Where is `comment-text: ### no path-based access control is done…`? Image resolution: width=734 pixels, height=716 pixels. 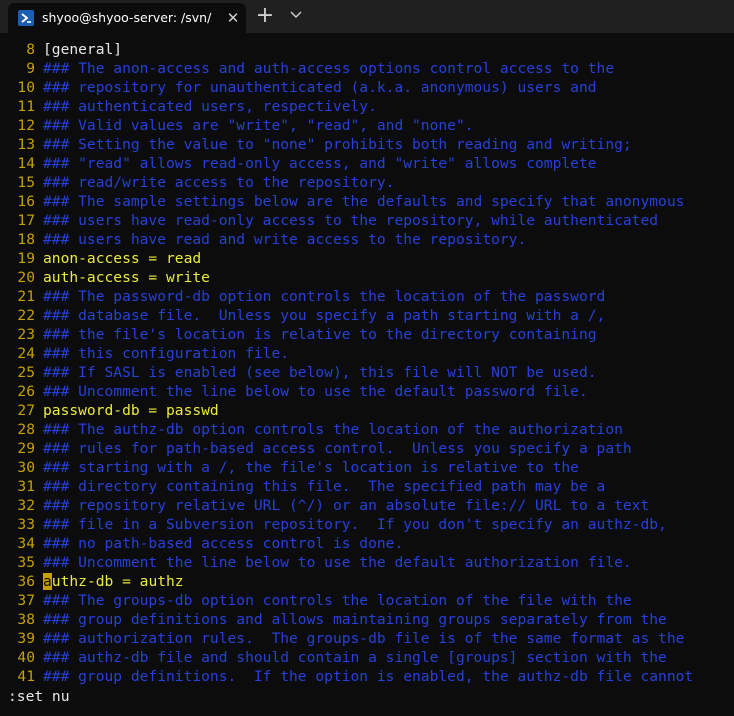 comment-text: ### no path-based access control is done… is located at coordinates (223, 543).